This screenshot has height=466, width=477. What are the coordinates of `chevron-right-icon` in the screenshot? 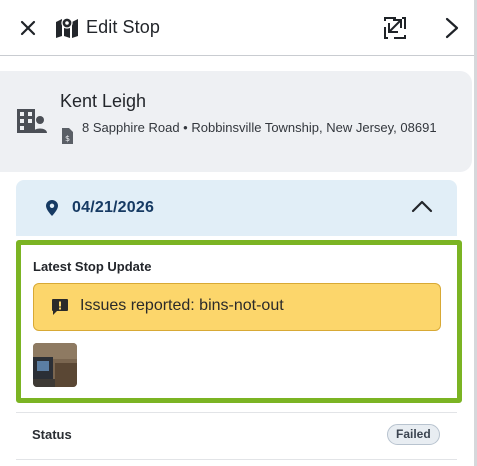 It's located at (452, 28).